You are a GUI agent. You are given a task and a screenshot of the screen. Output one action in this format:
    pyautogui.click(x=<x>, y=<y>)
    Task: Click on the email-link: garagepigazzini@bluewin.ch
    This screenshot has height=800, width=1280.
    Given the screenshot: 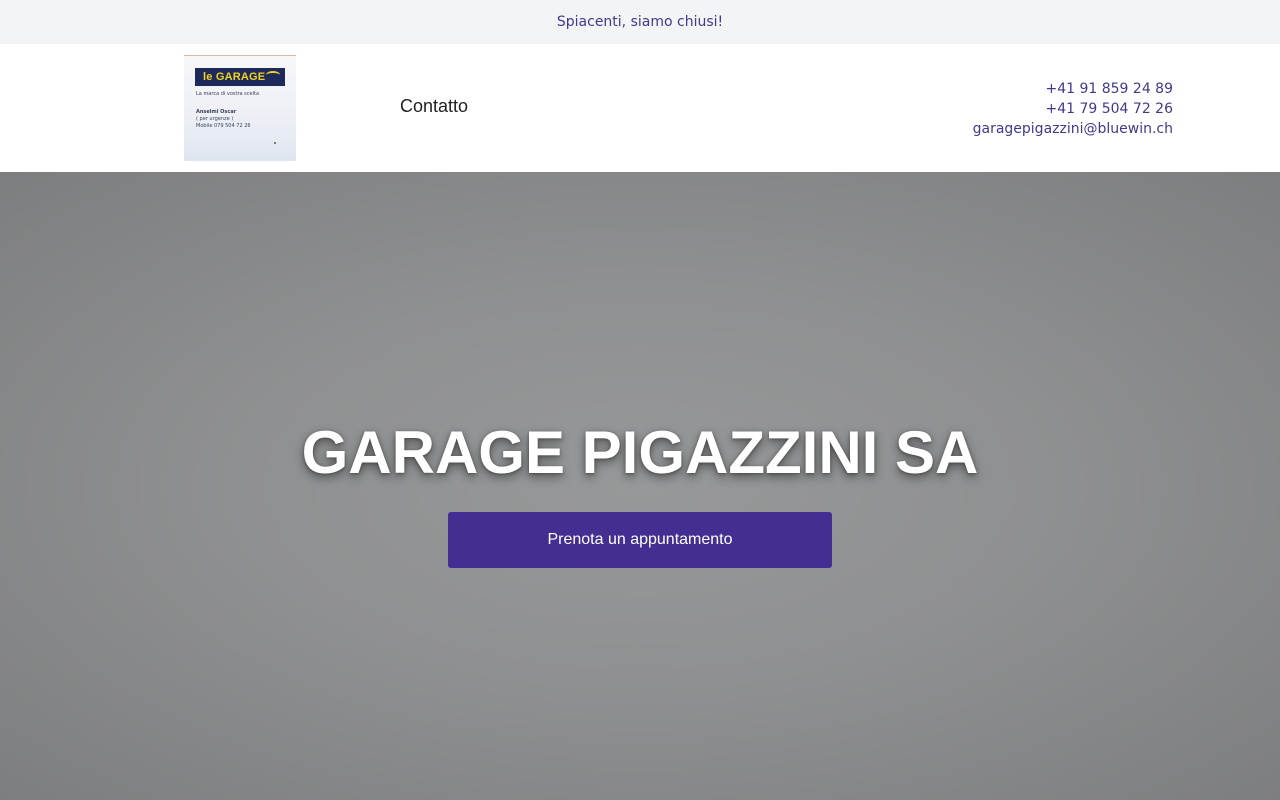 What is the action you would take?
    pyautogui.click(x=1073, y=129)
    